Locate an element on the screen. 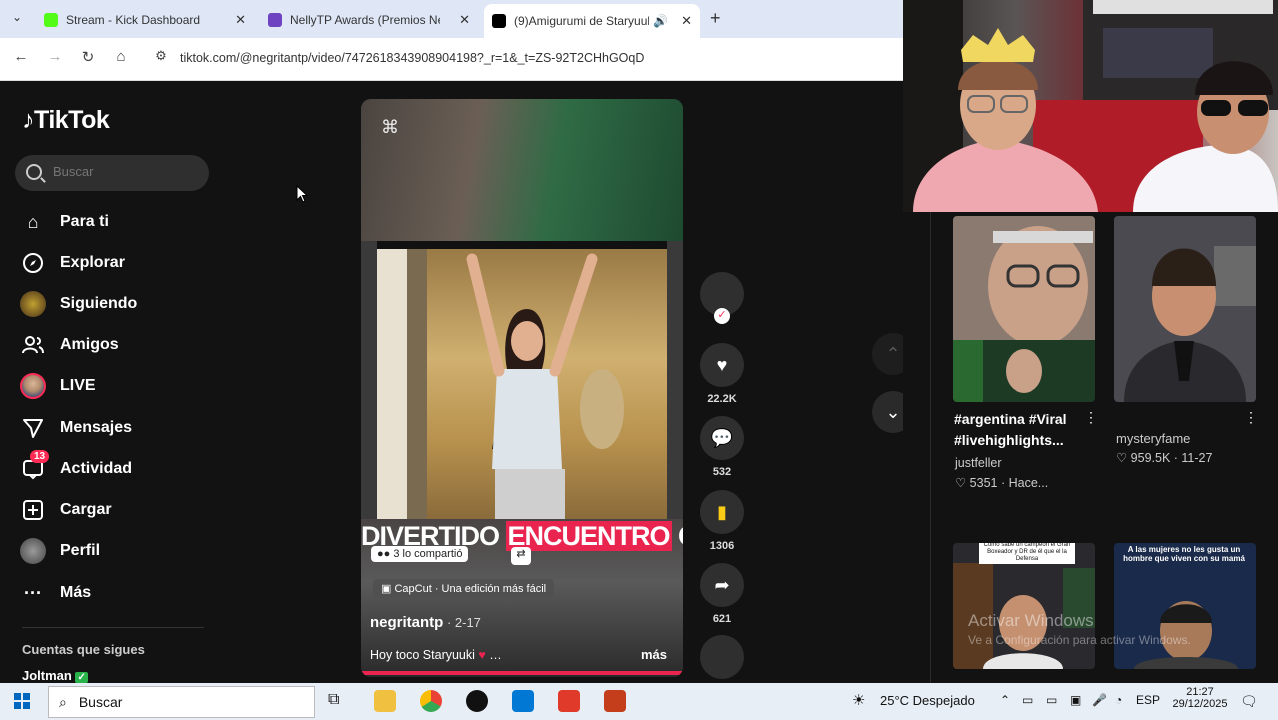 Image resolution: width=1278 pixels, height=720 pixels. tiktok-favicon-icon is located at coordinates (499, 21).